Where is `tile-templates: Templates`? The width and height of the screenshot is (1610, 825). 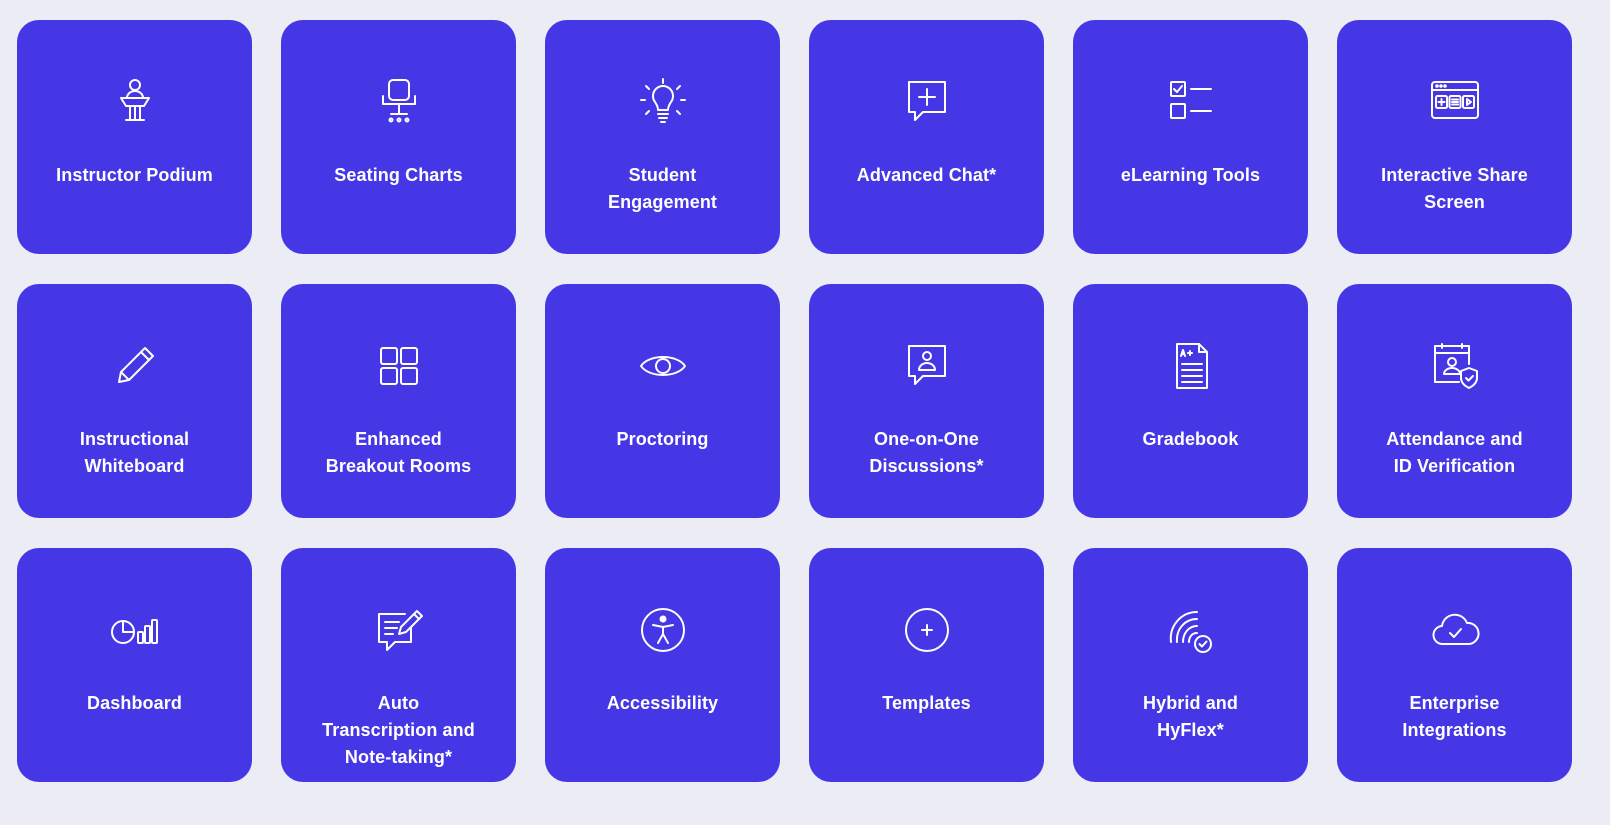 tile-templates: Templates is located at coordinates (926, 665).